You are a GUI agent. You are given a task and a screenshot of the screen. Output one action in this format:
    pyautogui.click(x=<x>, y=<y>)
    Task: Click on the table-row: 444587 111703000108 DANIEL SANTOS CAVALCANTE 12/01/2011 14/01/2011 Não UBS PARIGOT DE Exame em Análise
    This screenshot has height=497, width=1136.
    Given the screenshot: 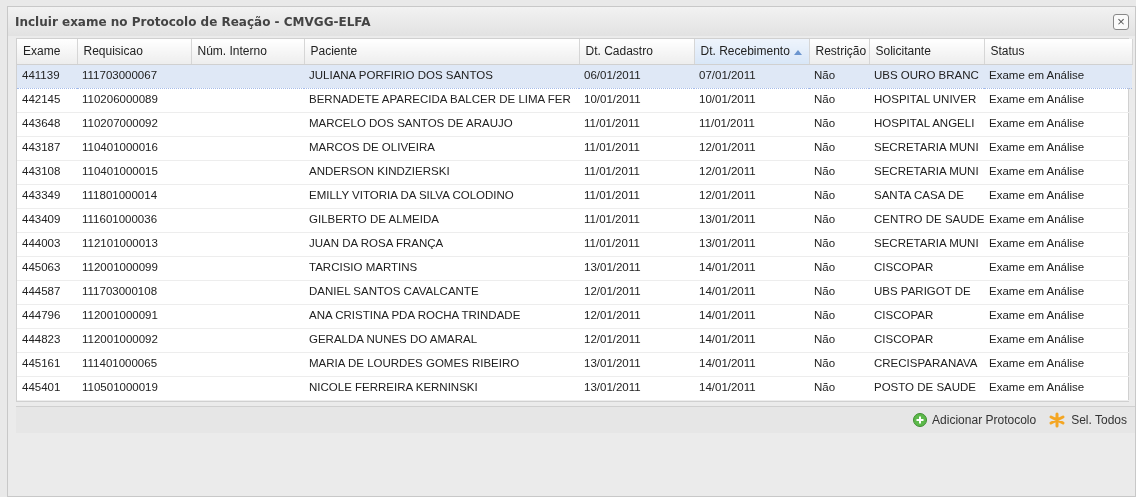 What is the action you would take?
    pyautogui.click(x=574, y=292)
    